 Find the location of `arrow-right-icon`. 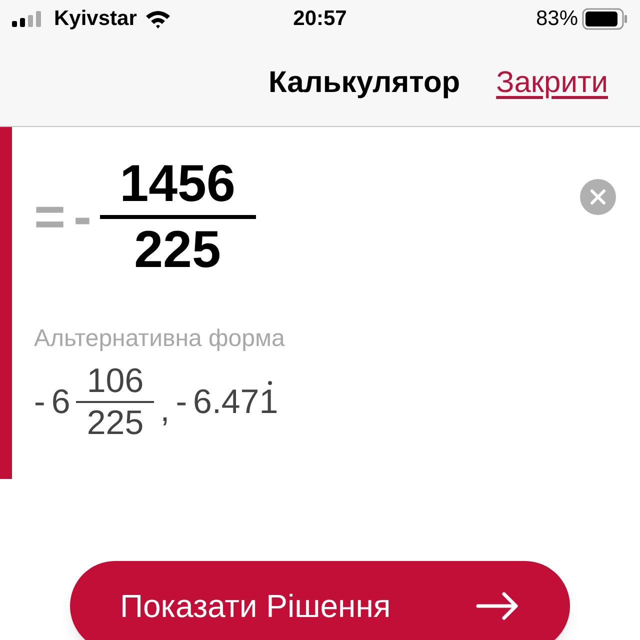

arrow-right-icon is located at coordinates (498, 606).